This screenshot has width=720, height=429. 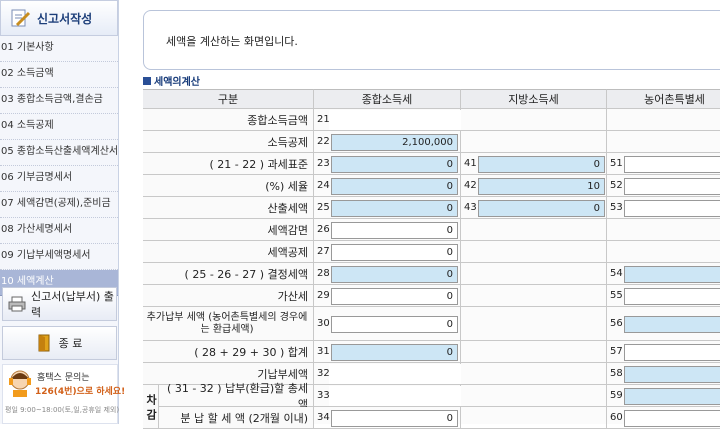 What do you see at coordinates (663, 99) in the screenshot?
I see `column-header-rural-tax: 농어촌특별세` at bounding box center [663, 99].